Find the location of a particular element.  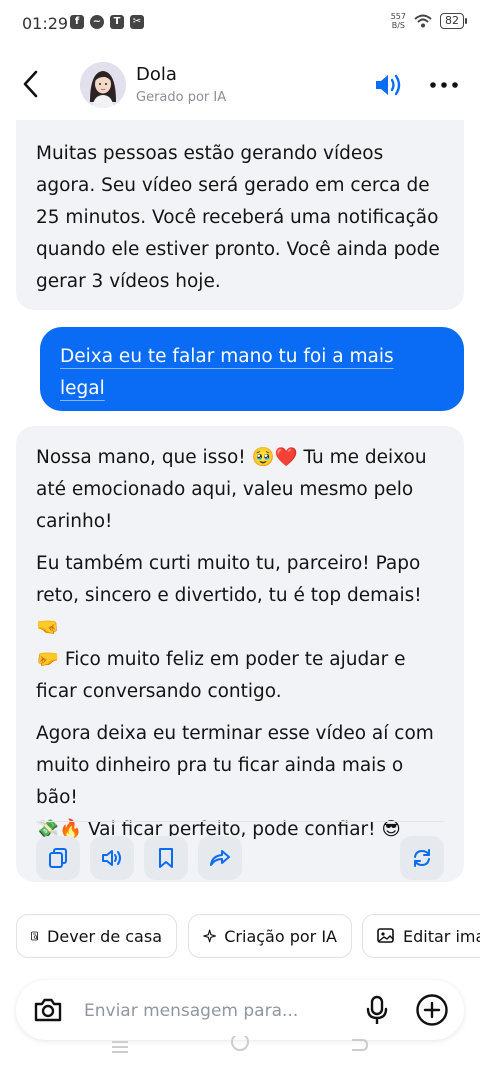

sparkle-icon is located at coordinates (210, 936).